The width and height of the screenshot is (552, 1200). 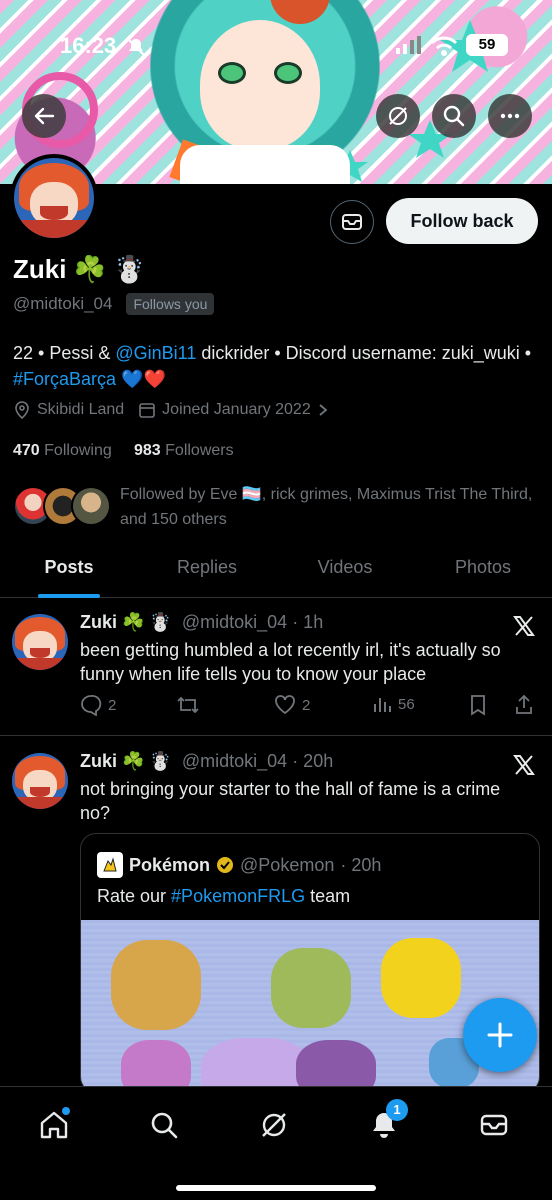 What do you see at coordinates (147, 410) in the screenshot?
I see `calendar-icon` at bounding box center [147, 410].